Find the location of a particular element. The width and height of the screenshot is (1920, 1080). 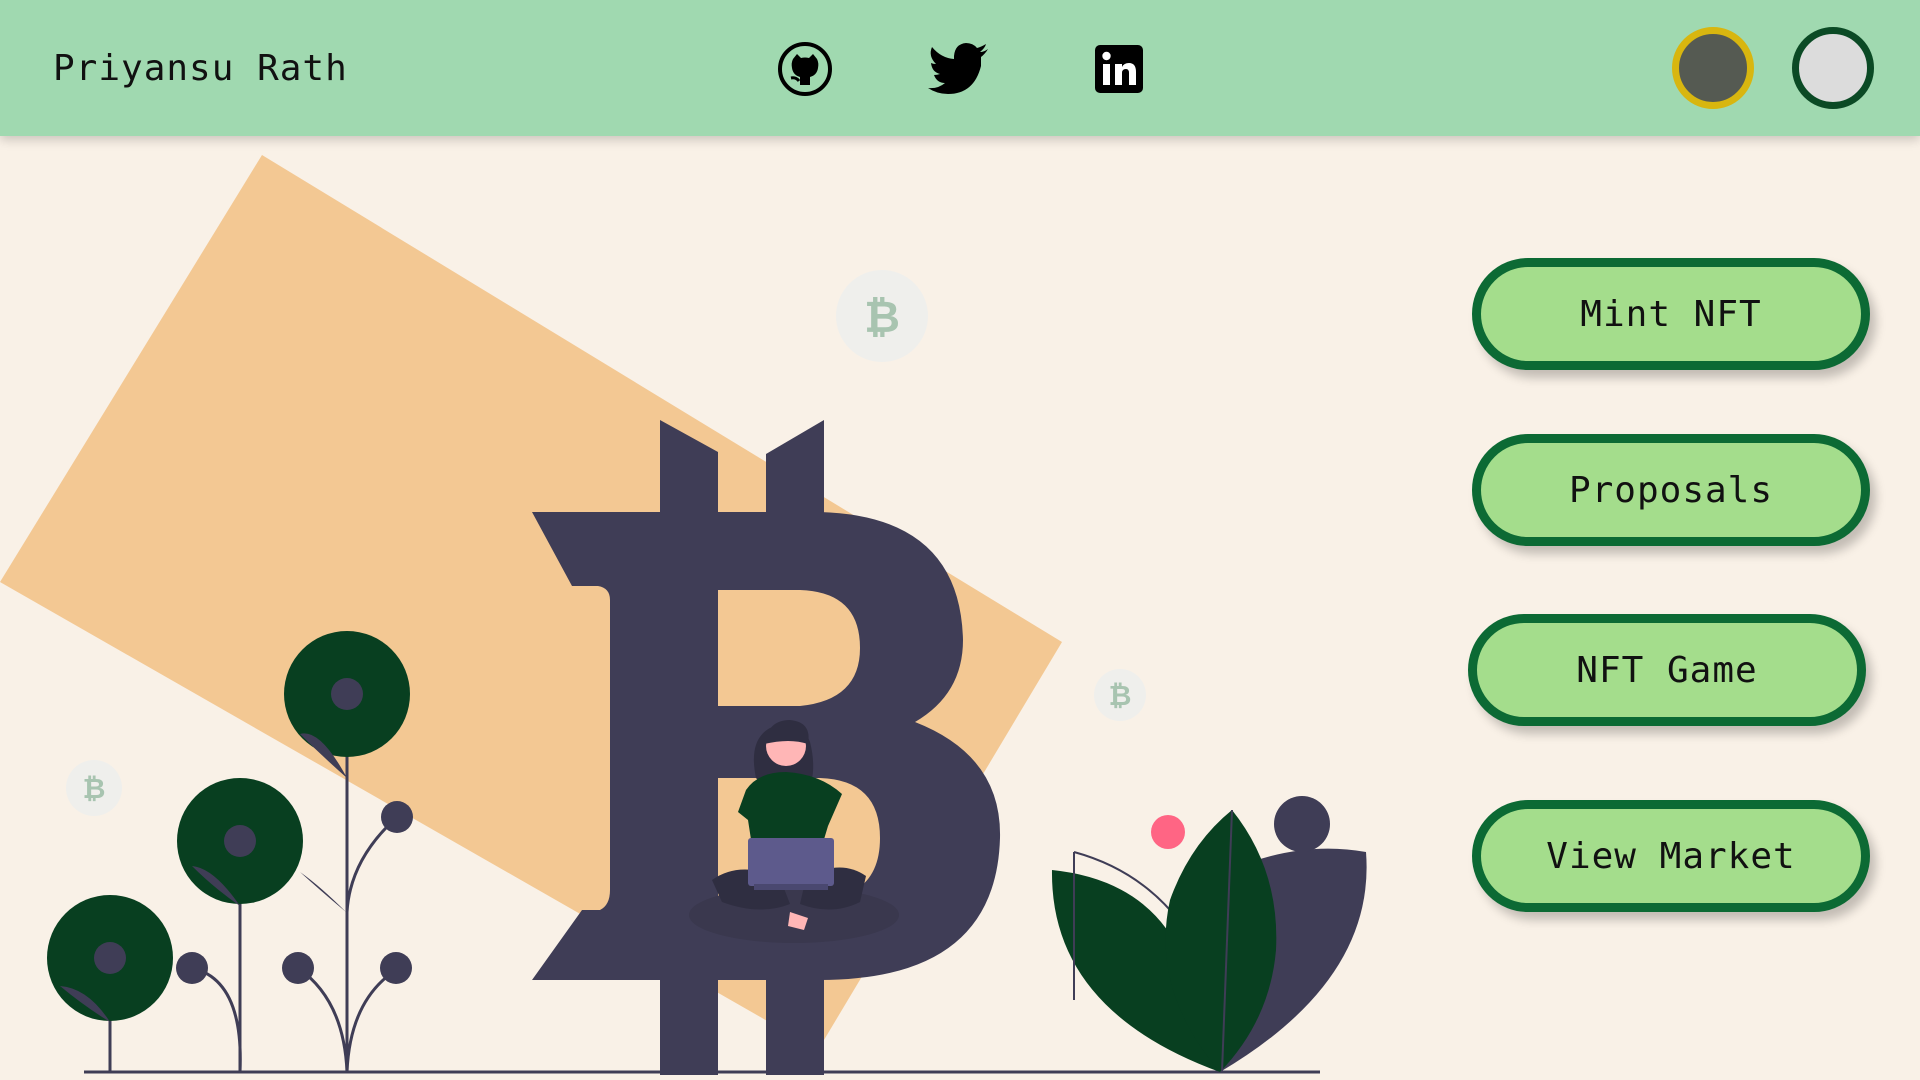

github-icon is located at coordinates (805, 69).